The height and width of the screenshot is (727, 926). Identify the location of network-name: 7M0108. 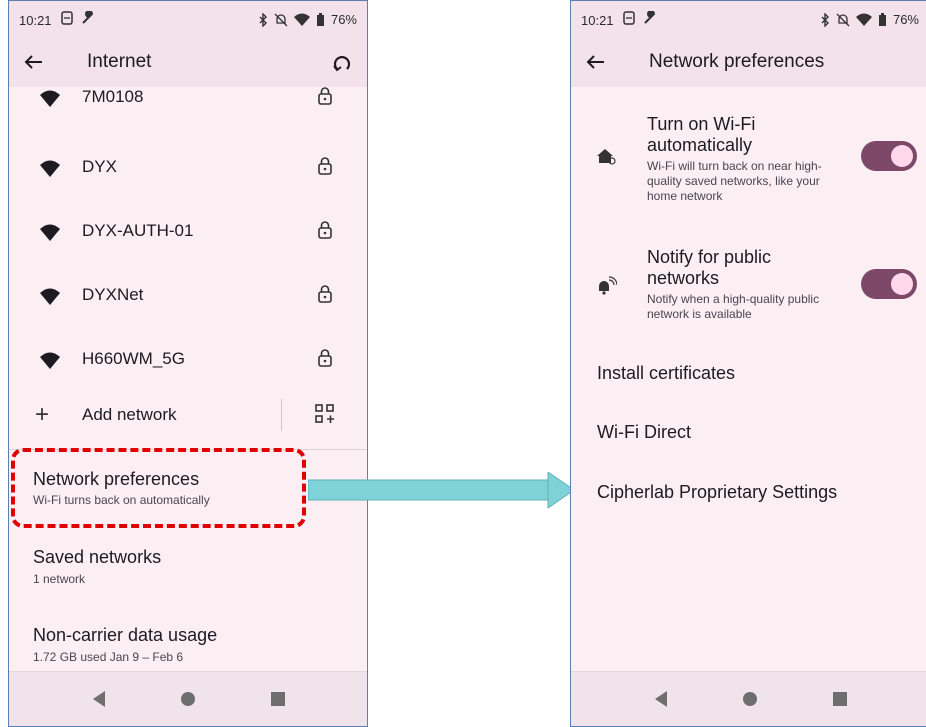
(113, 96).